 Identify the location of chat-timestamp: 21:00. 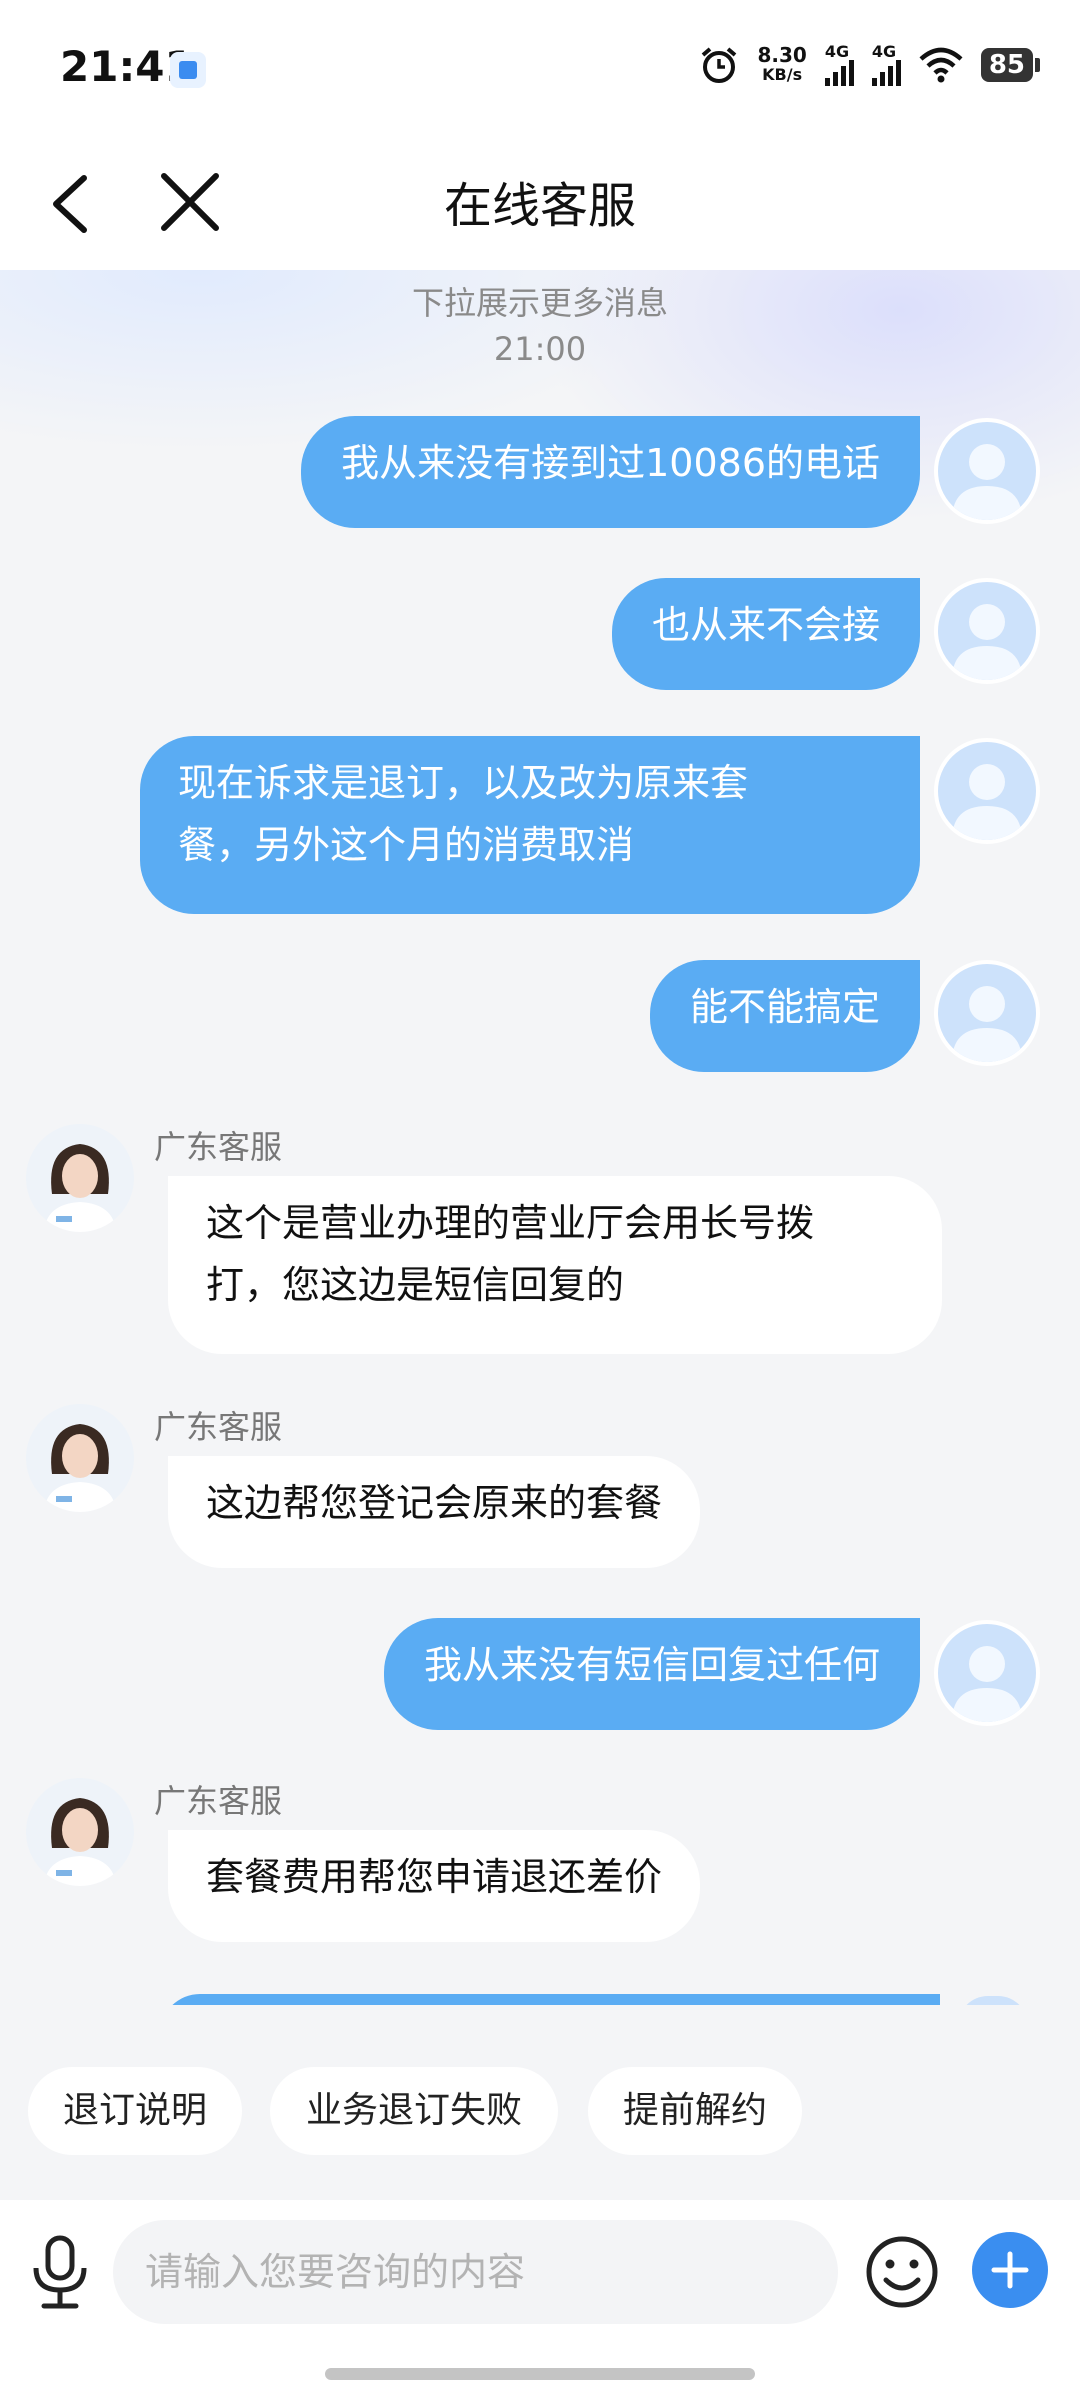
(540, 349).